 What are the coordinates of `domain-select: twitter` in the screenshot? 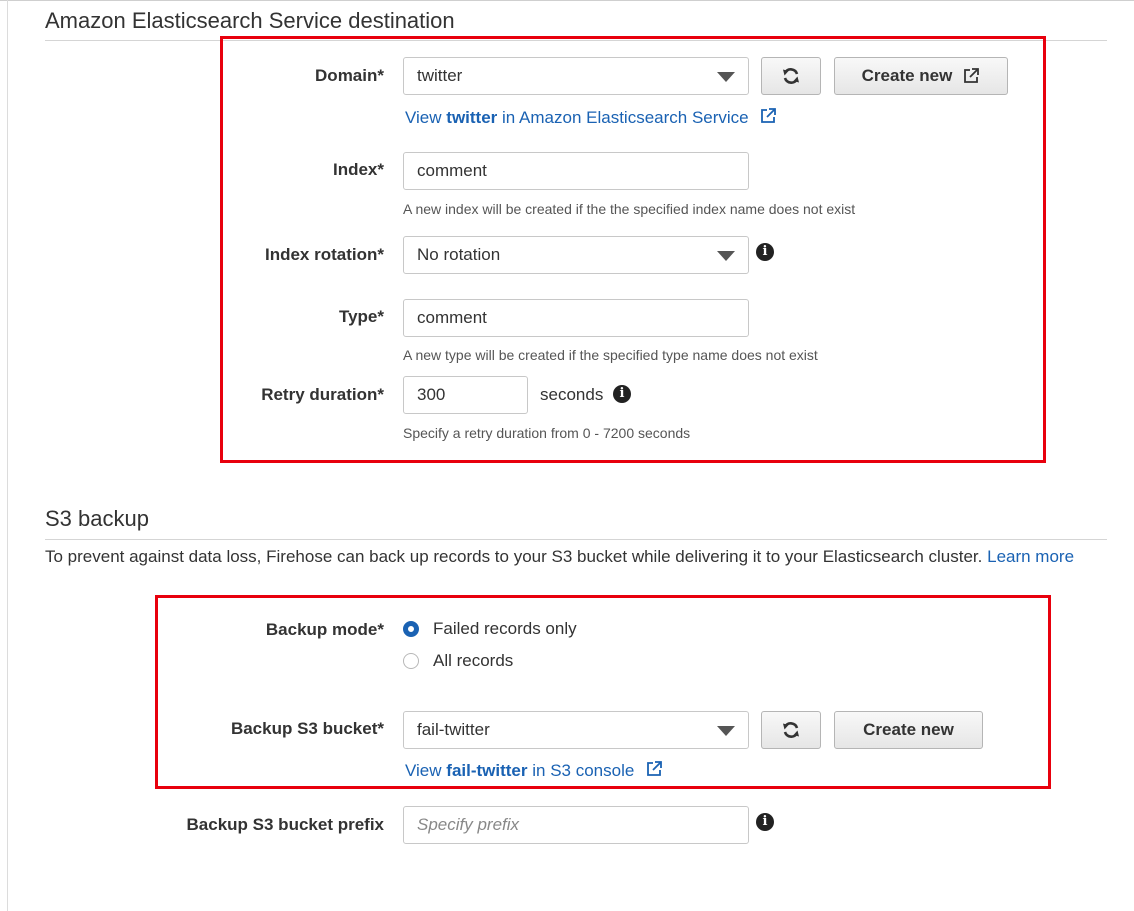 It's located at (576, 76).